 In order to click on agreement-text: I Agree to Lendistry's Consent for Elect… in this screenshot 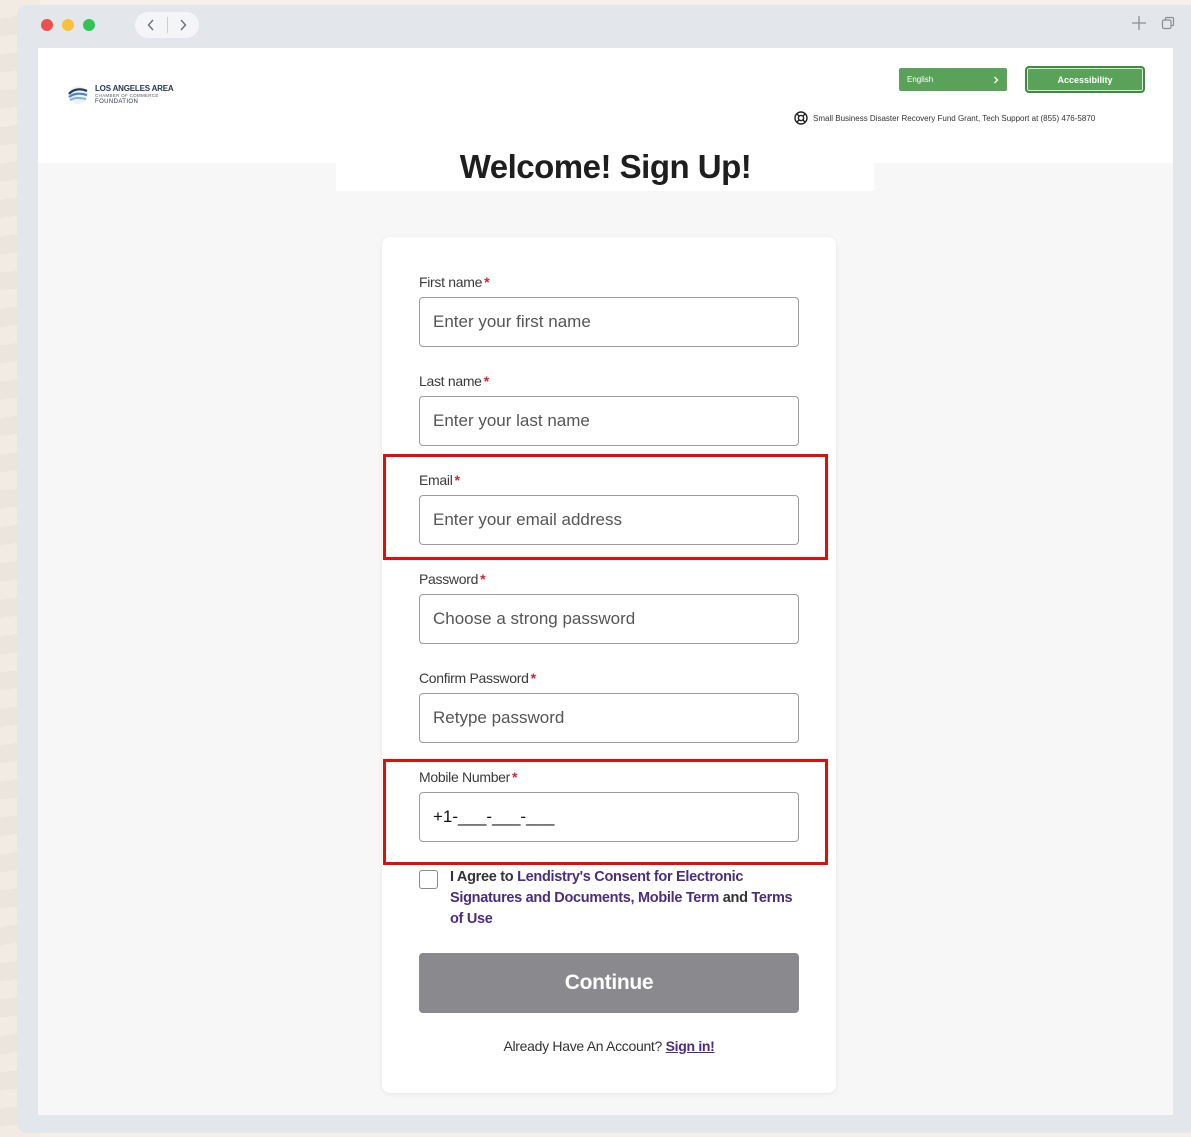, I will do `click(621, 898)`.